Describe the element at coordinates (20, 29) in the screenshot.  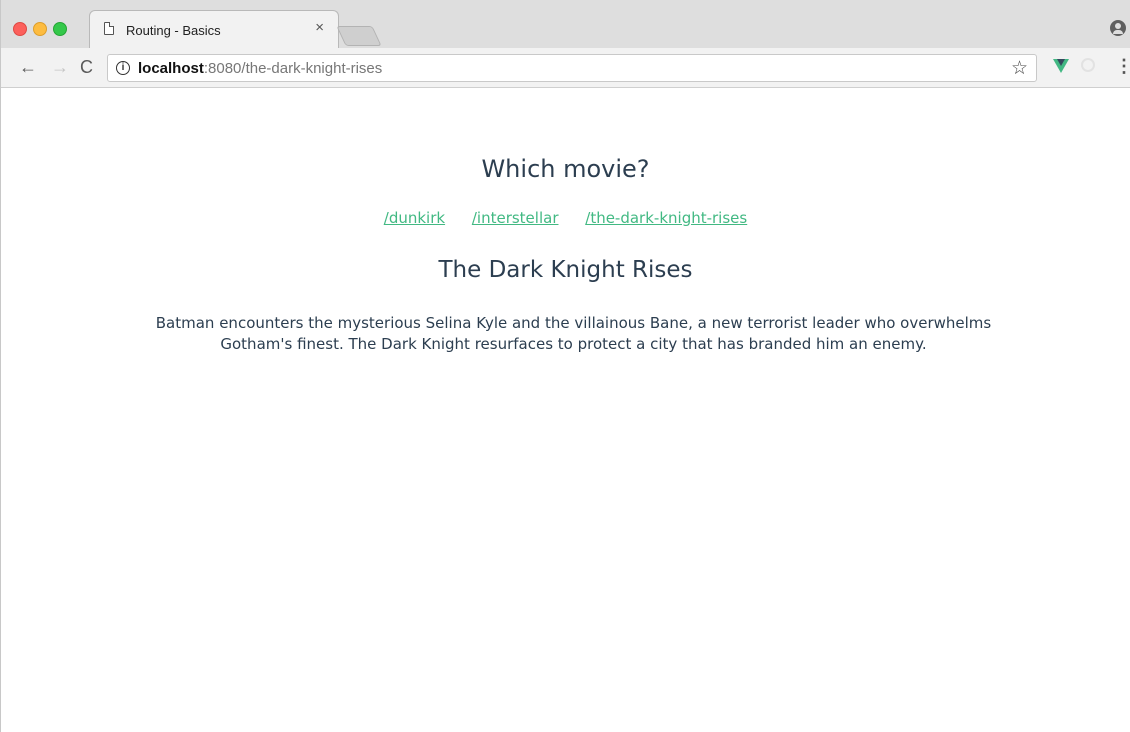
I see `close-window-button` at that location.